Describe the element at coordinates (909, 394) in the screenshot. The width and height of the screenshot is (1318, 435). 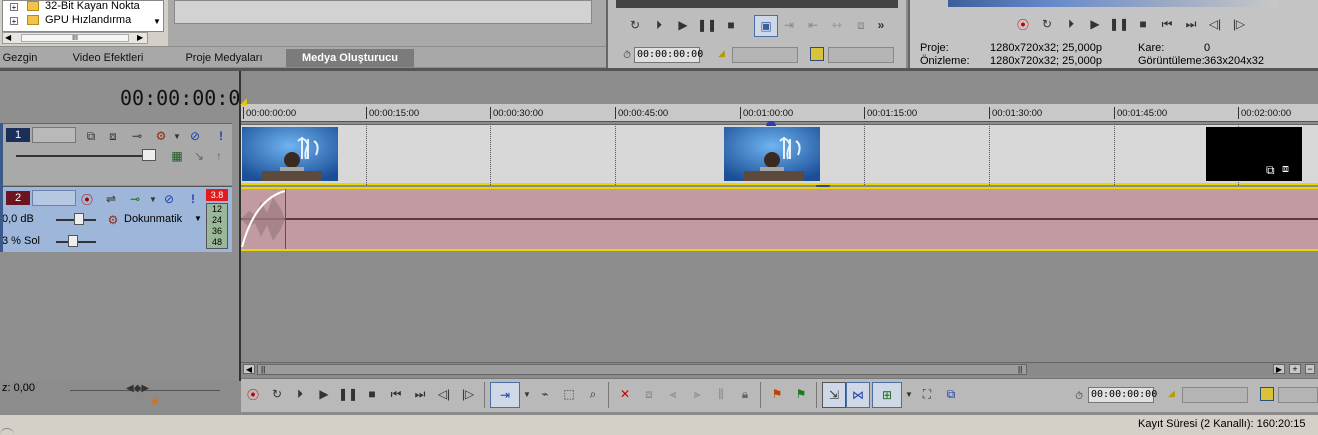
I see `snapping-dropdown-icon: ▼` at that location.